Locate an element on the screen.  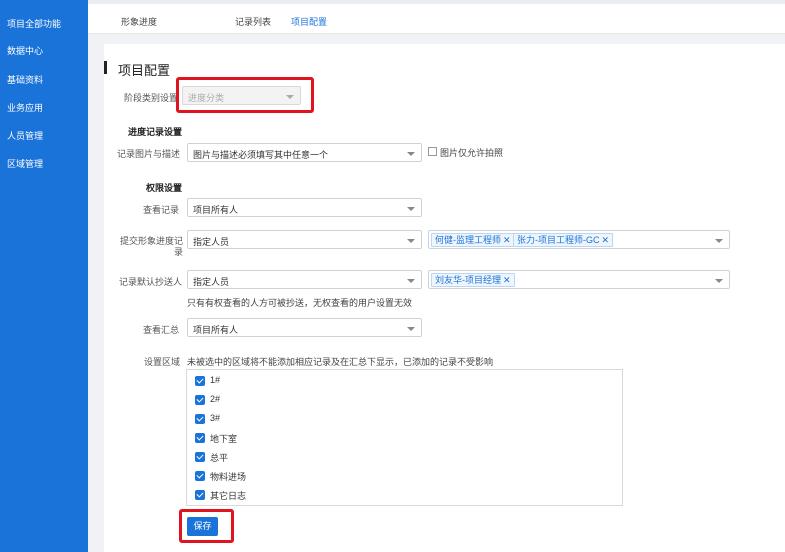
default-cc-select: 指定人员 is located at coordinates (304, 279).